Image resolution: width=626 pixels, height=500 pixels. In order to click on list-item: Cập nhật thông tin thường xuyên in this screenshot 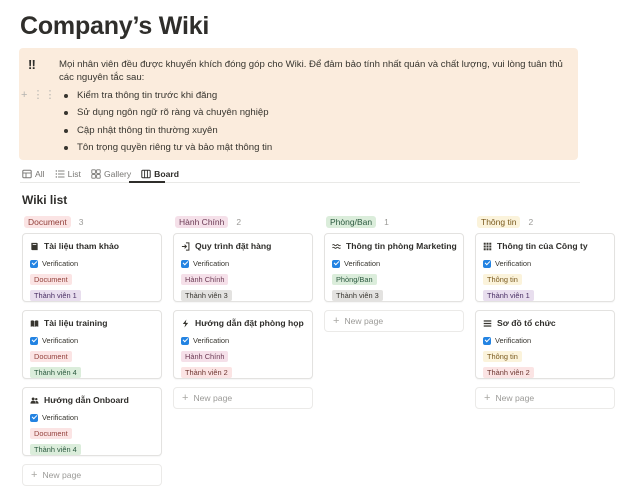, I will do `click(165, 132)`.